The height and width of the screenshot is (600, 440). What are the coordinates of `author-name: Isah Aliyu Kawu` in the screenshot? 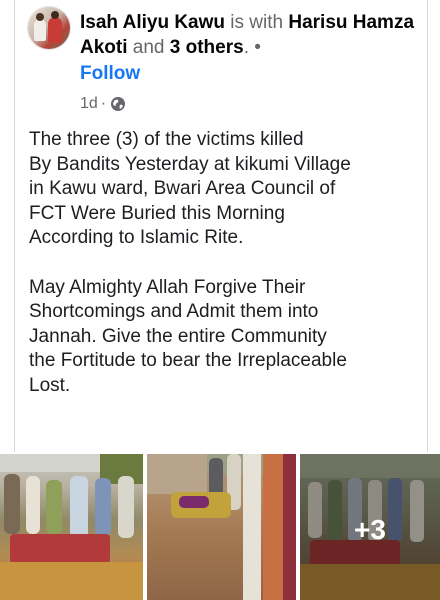 It's located at (152, 22).